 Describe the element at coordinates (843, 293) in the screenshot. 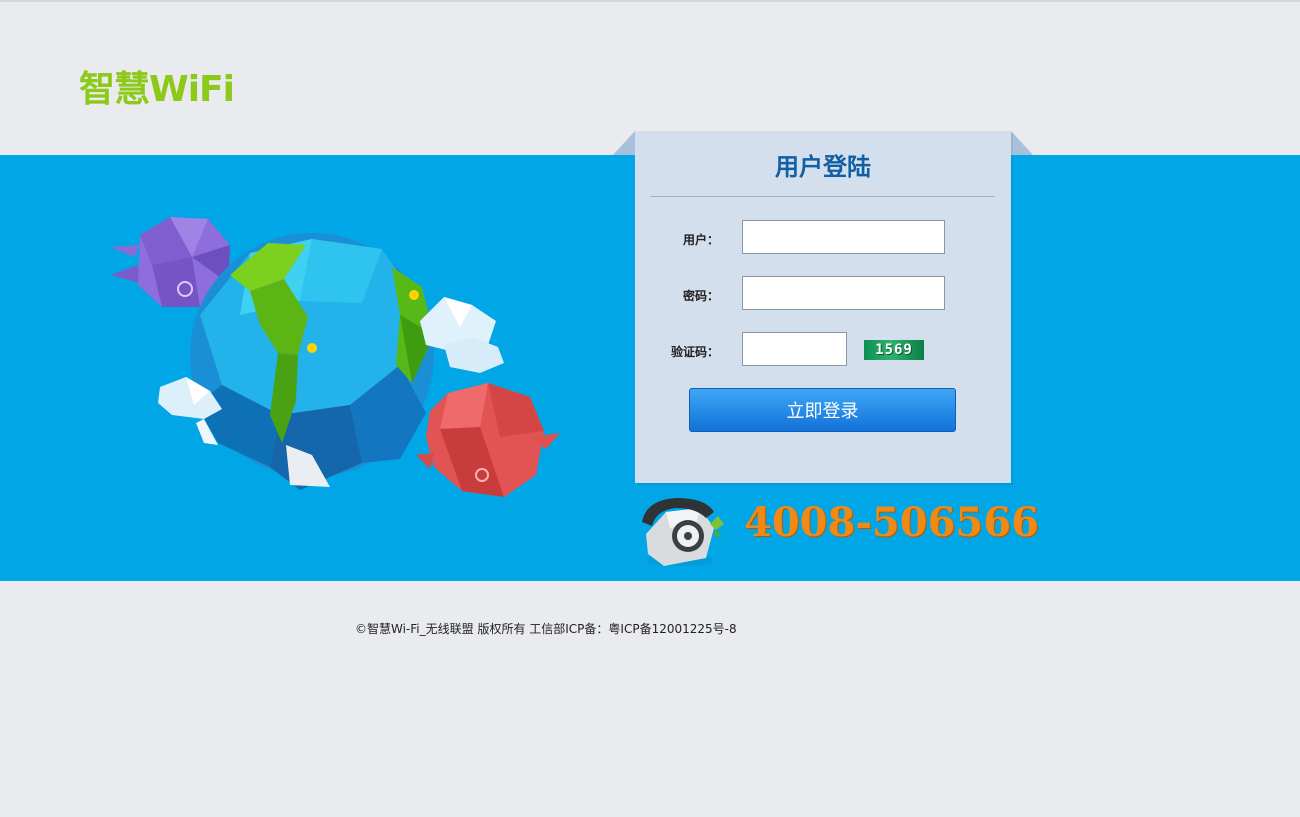

I see `password-input` at that location.